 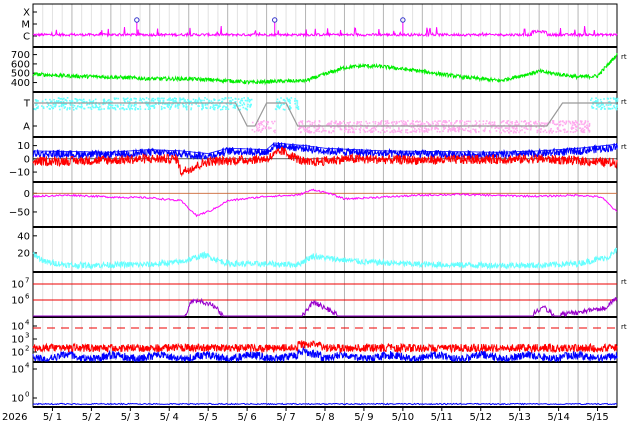 I want to click on sector-label-a: A, so click(x=30, y=127).